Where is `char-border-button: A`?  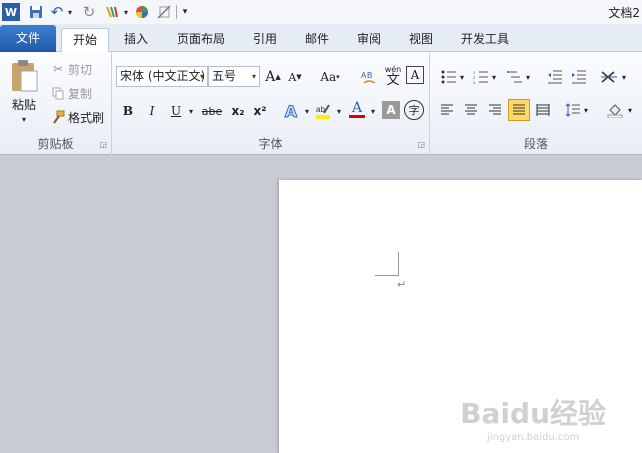 char-border-button: A is located at coordinates (415, 75).